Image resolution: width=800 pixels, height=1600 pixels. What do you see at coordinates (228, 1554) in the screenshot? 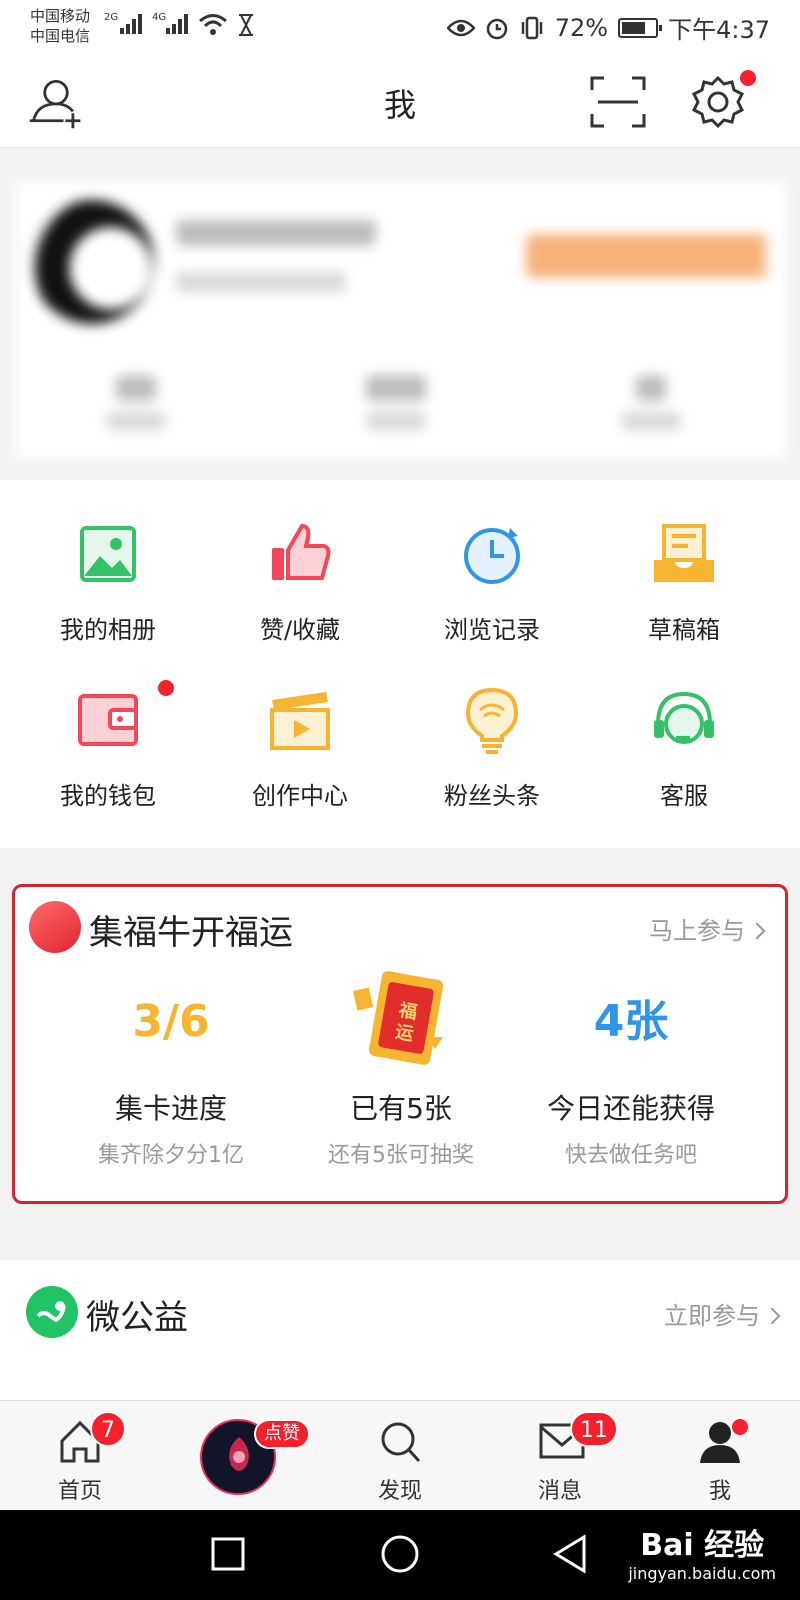
I see `recent-apps-button-icon` at bounding box center [228, 1554].